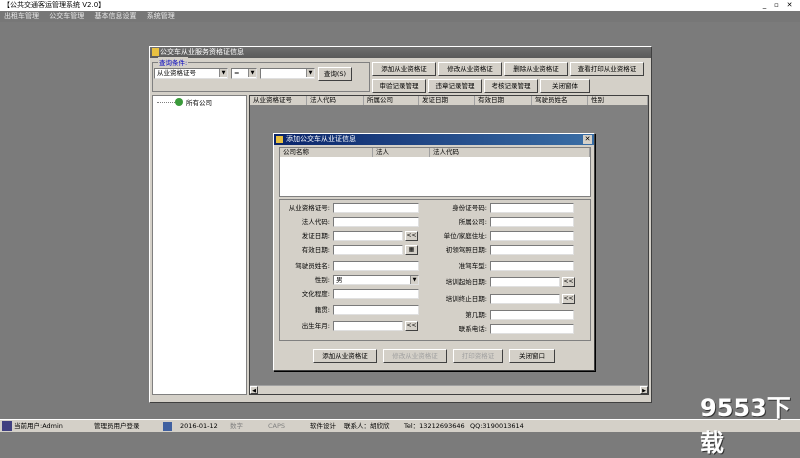 The width and height of the screenshot is (800, 458). Describe the element at coordinates (38, 426) in the screenshot. I see `status-user: 当前用户:Admin` at that location.